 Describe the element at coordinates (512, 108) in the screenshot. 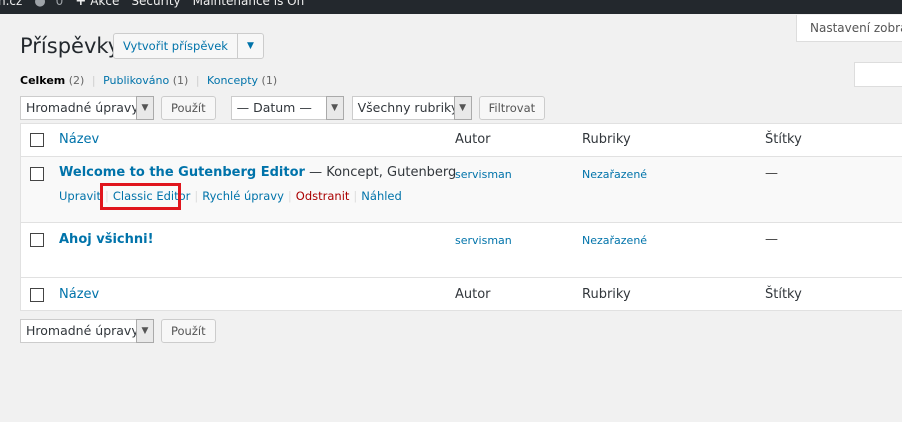

I see `filter-button: Filtrovat` at that location.